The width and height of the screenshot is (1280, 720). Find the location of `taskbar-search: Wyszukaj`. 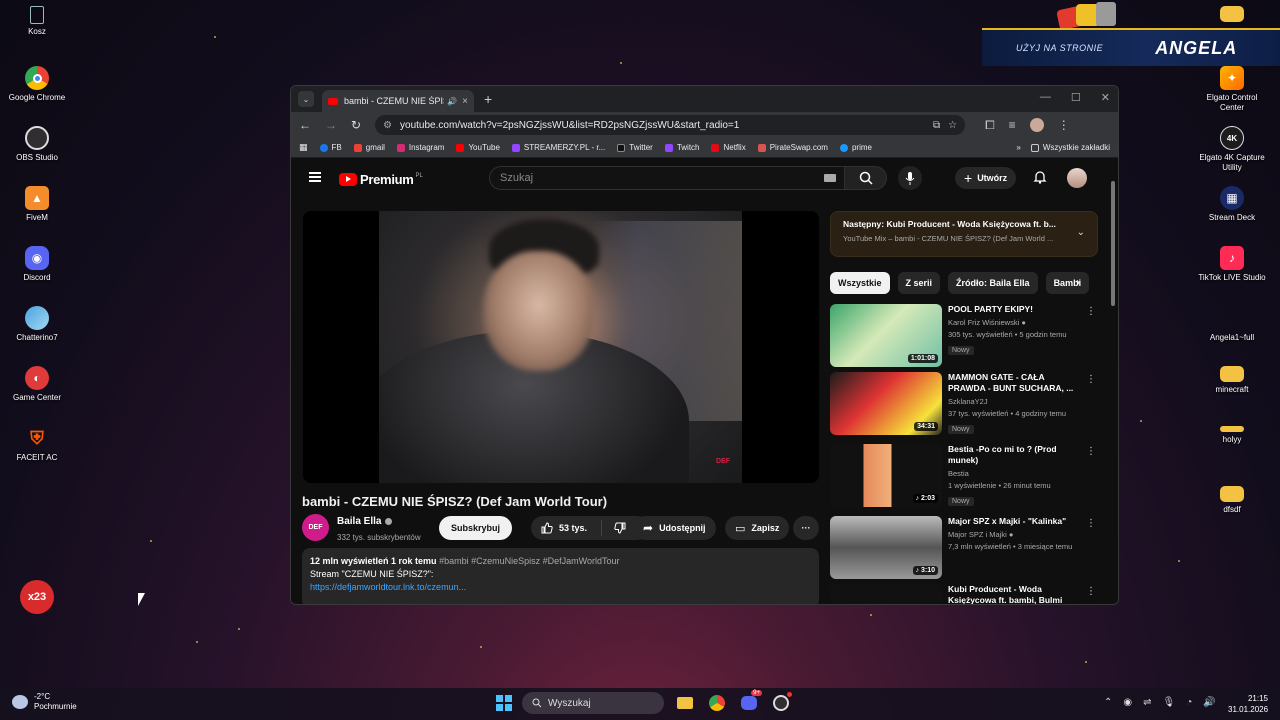

taskbar-search: Wyszukaj is located at coordinates (593, 703).